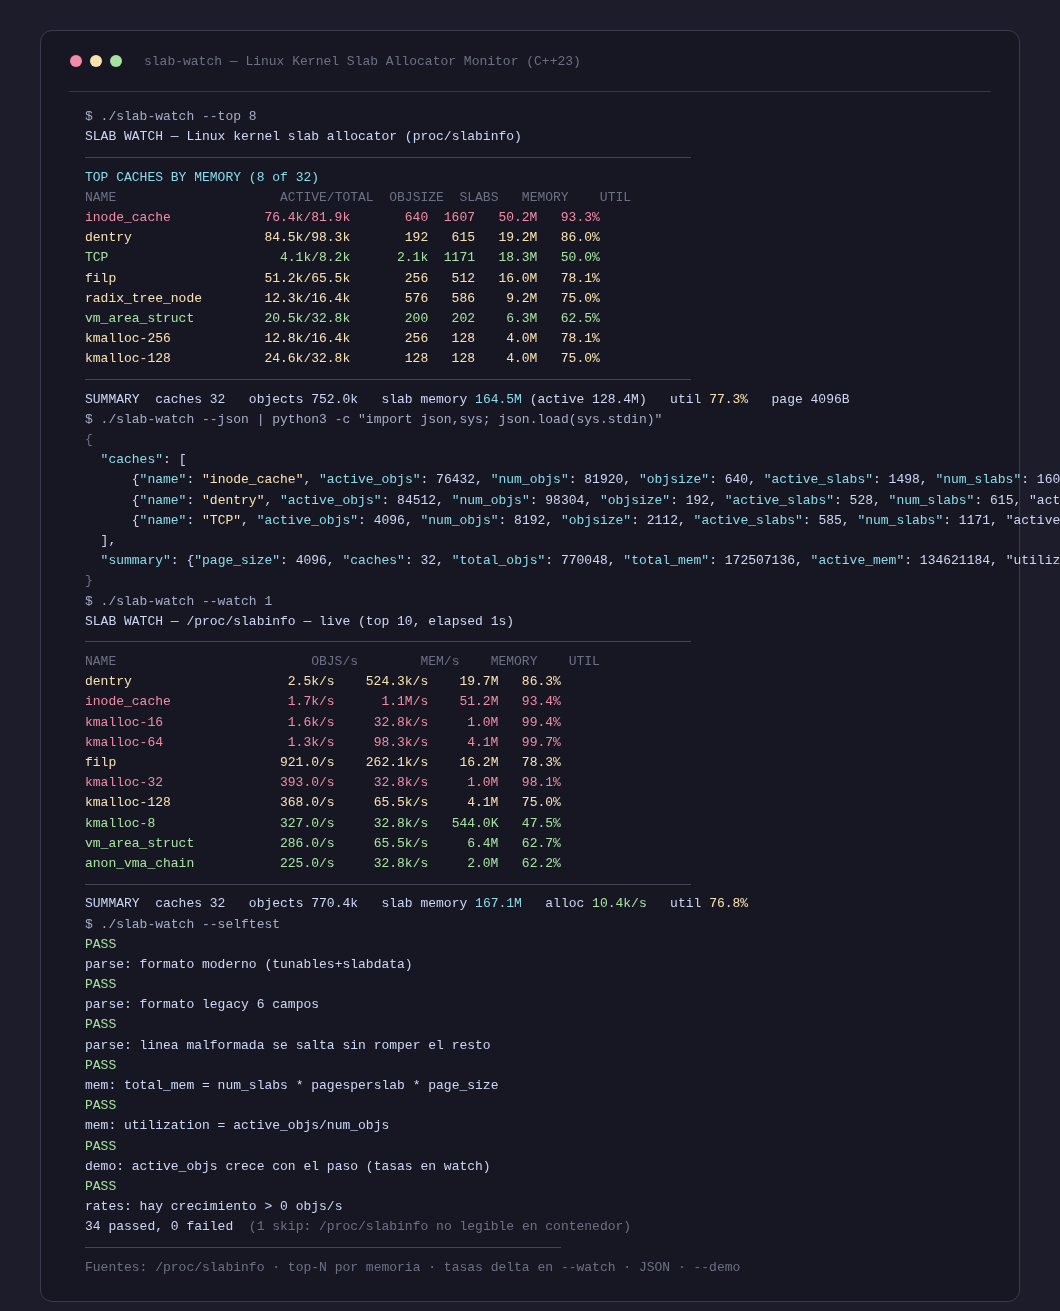  What do you see at coordinates (97, 258) in the screenshot?
I see `table-cell-text: TCP` at bounding box center [97, 258].